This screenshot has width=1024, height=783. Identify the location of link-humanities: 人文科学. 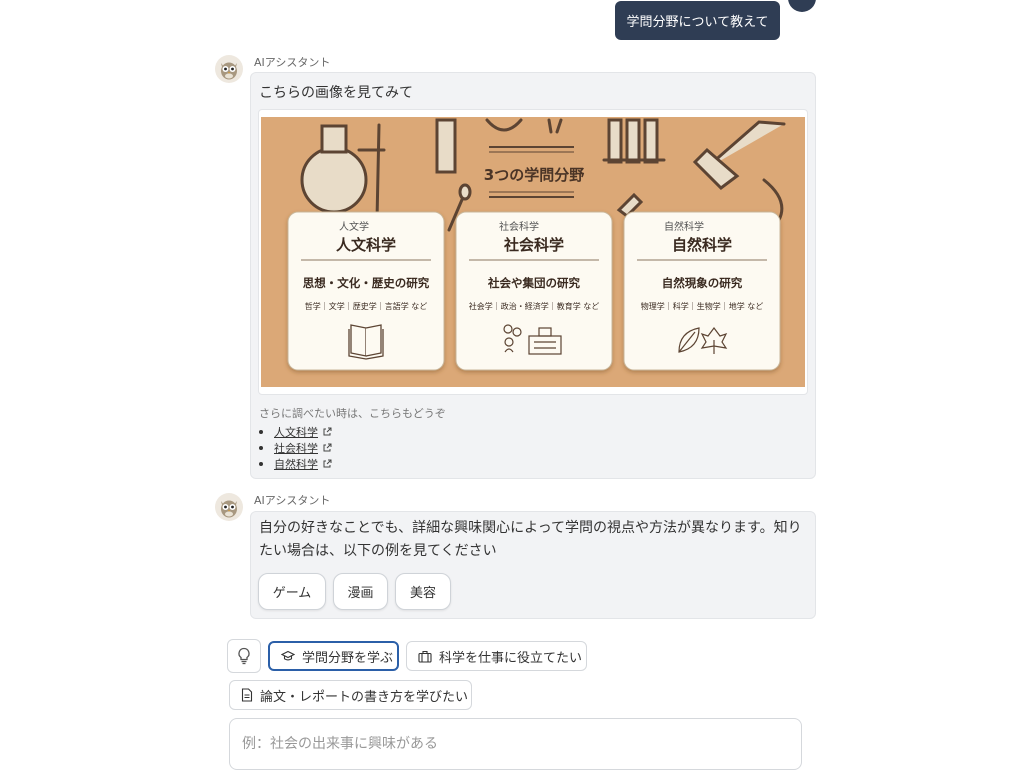
(296, 432).